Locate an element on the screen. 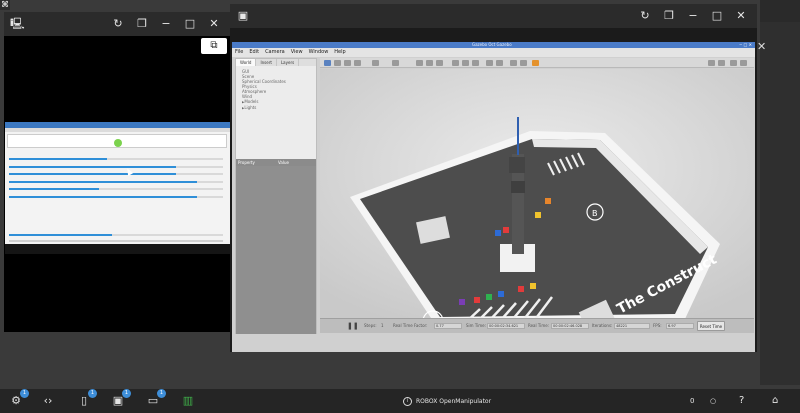  real-time-label: Real Time: is located at coordinates (539, 325).